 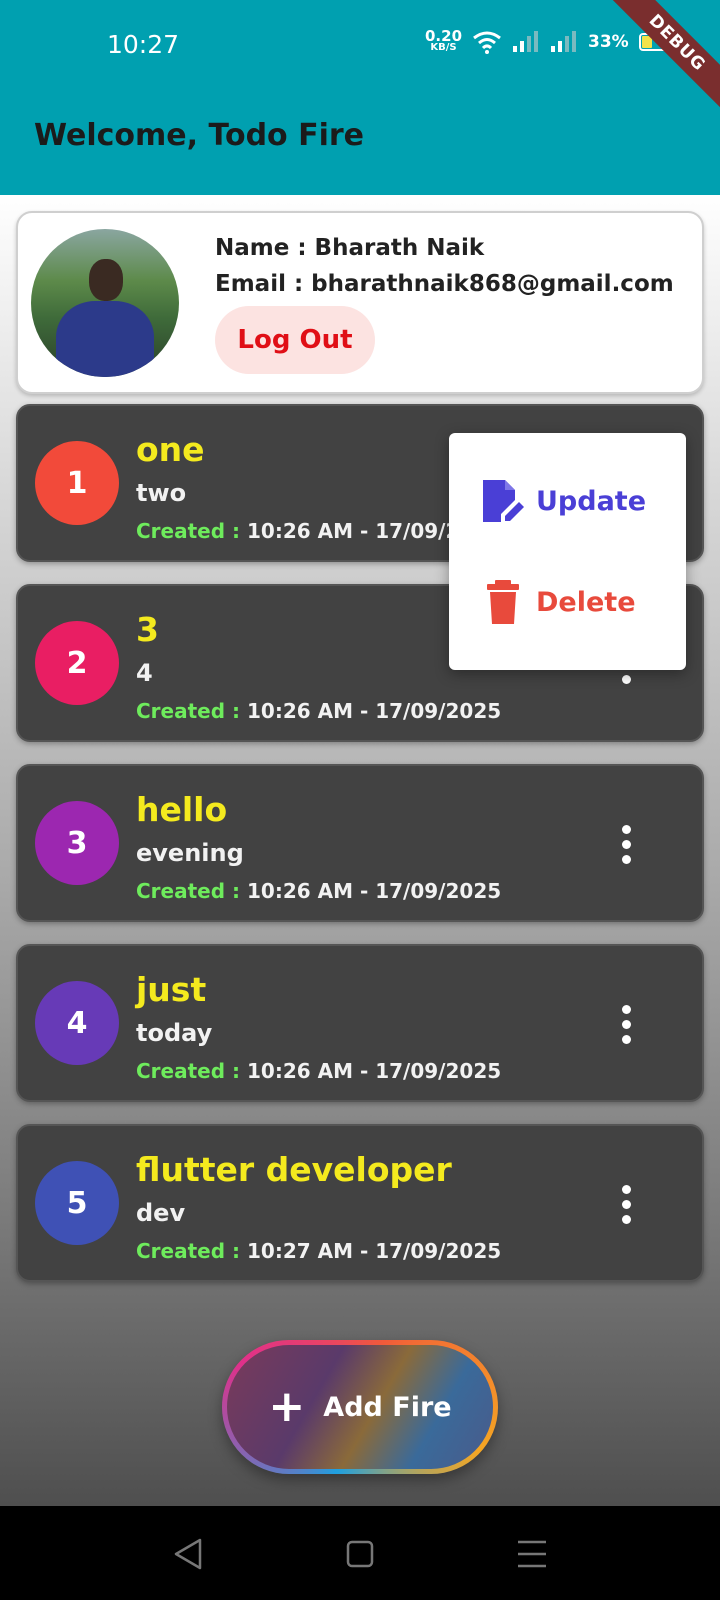 What do you see at coordinates (171, 989) in the screenshot?
I see `todo-title: just` at bounding box center [171, 989].